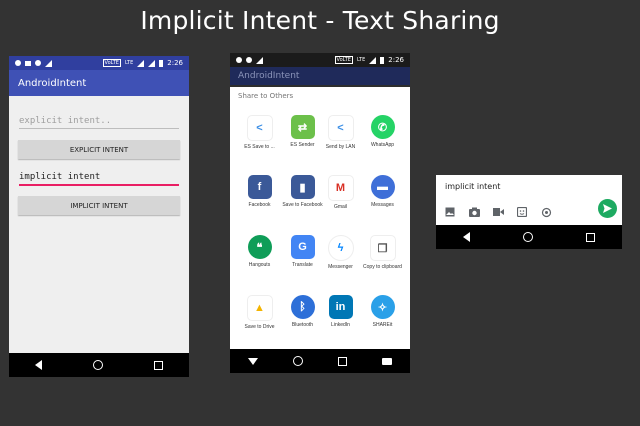  Describe the element at coordinates (259, 128) in the screenshot. I see `es-save-icon: <` at that location.